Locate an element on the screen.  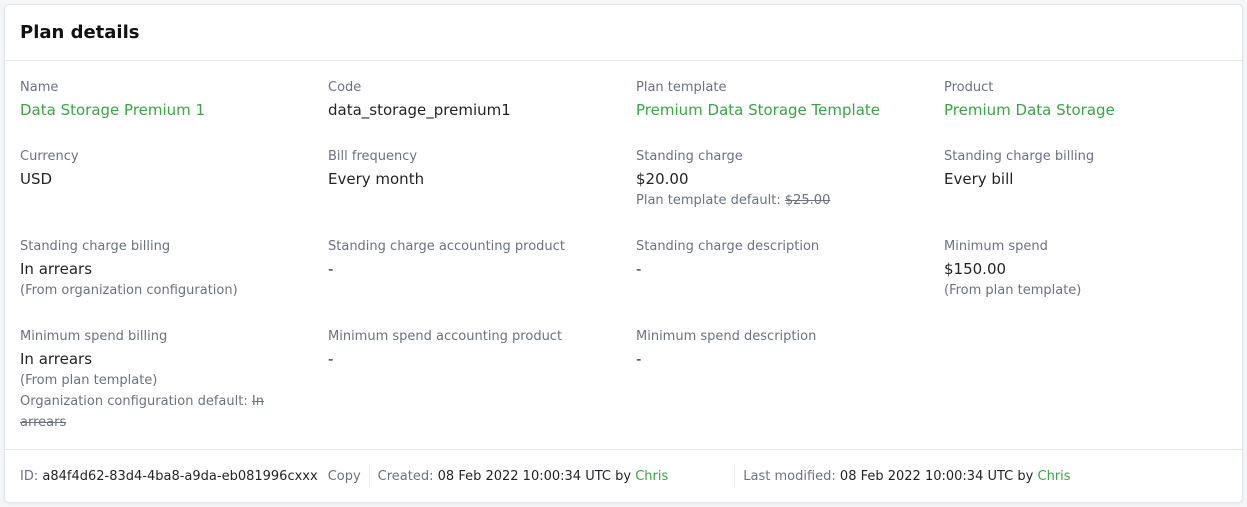
field-label: Name is located at coordinates (39, 87).